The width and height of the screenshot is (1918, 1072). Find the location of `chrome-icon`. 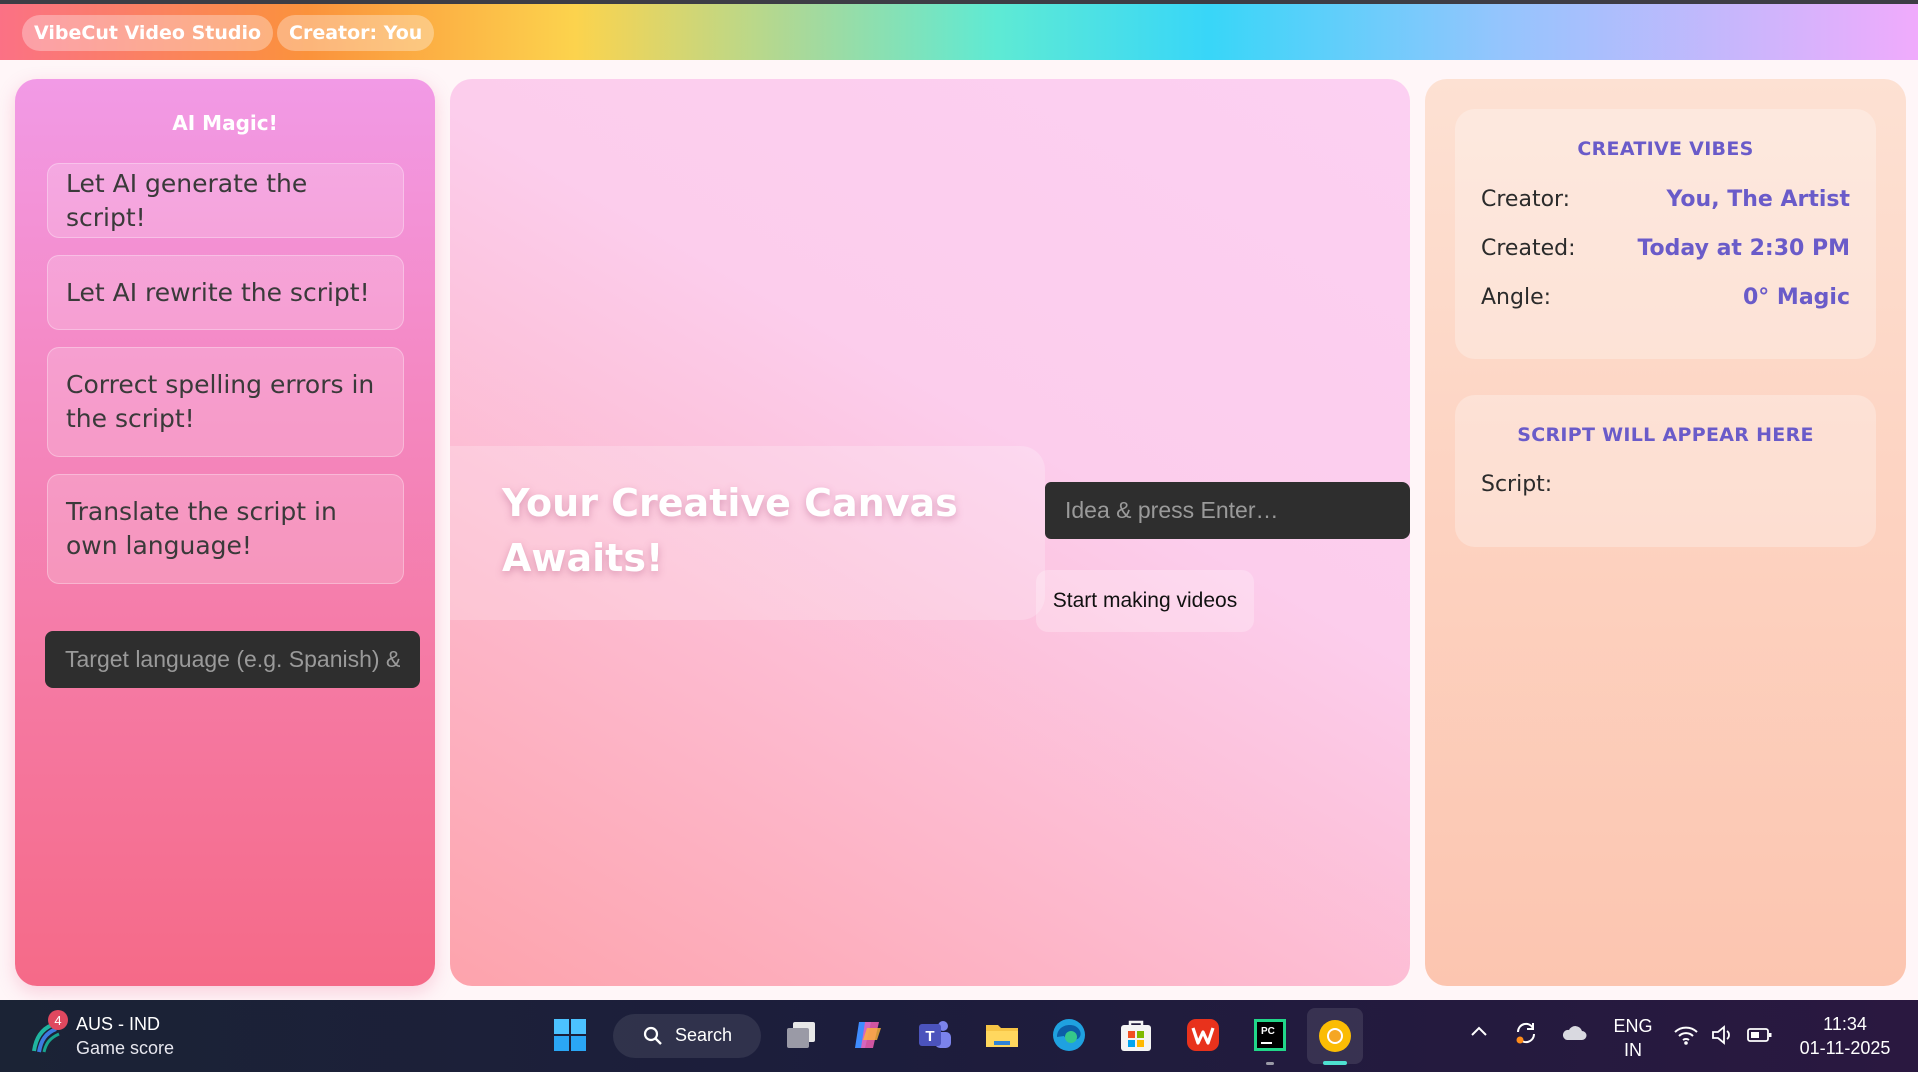

chrome-icon is located at coordinates (1335, 1036).